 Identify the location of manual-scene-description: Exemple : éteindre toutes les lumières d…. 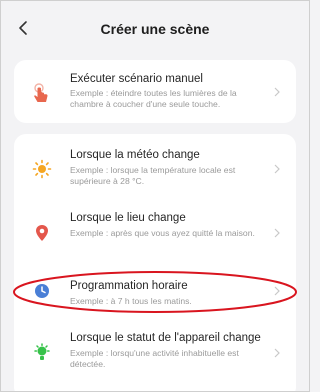
(153, 98).